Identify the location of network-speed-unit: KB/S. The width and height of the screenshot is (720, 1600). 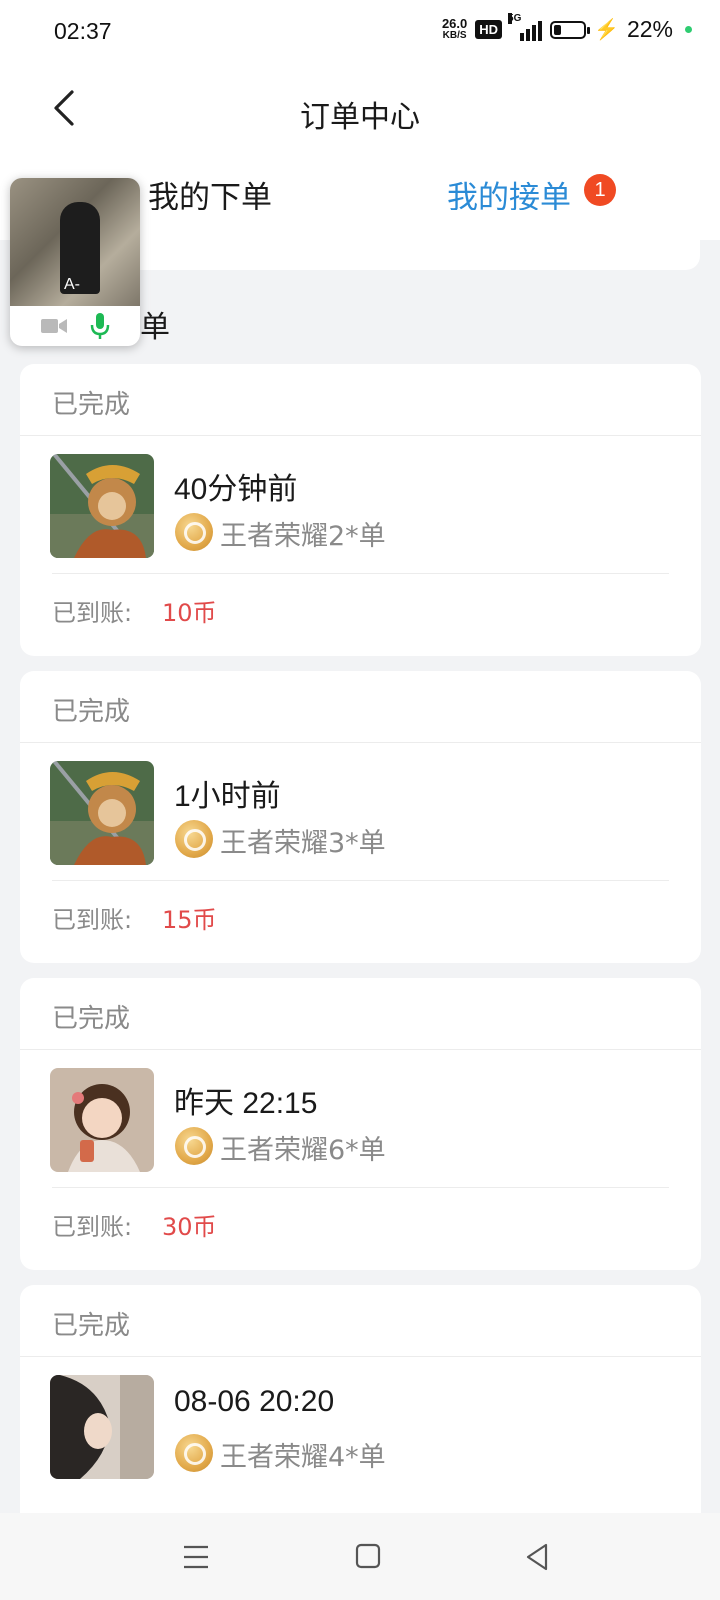
(454, 35).